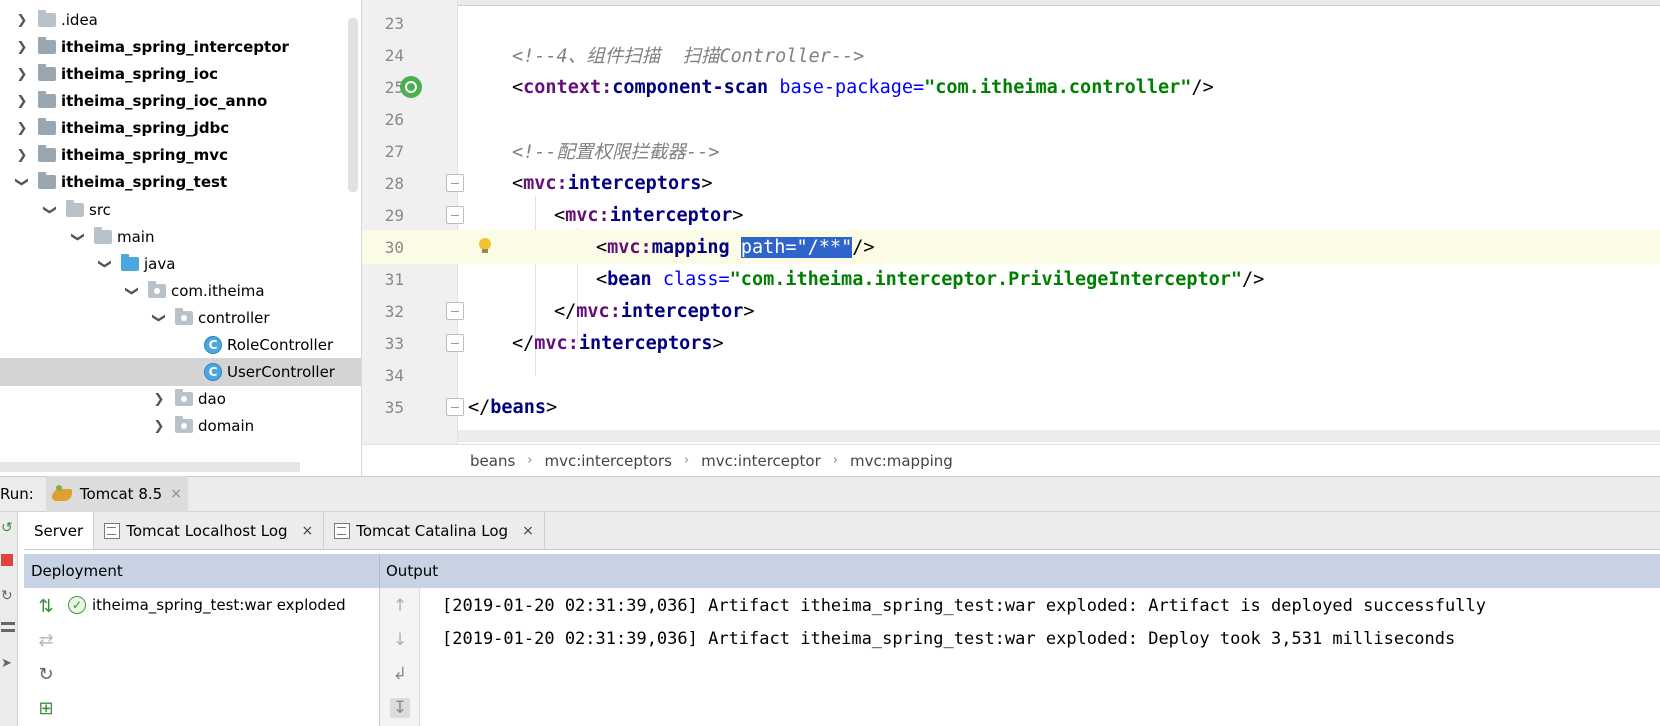 The height and width of the screenshot is (726, 1660). I want to click on tree-item-src: ❯ src, so click(180, 210).